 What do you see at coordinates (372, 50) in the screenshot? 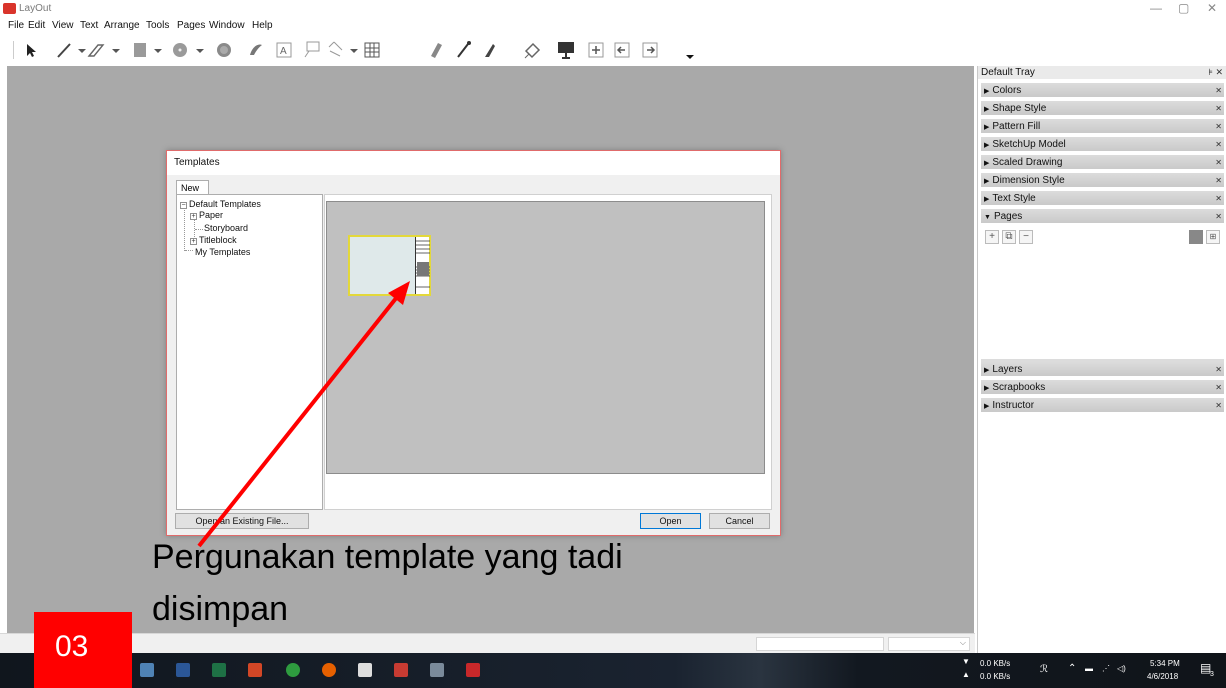
I see `table-icon` at bounding box center [372, 50].